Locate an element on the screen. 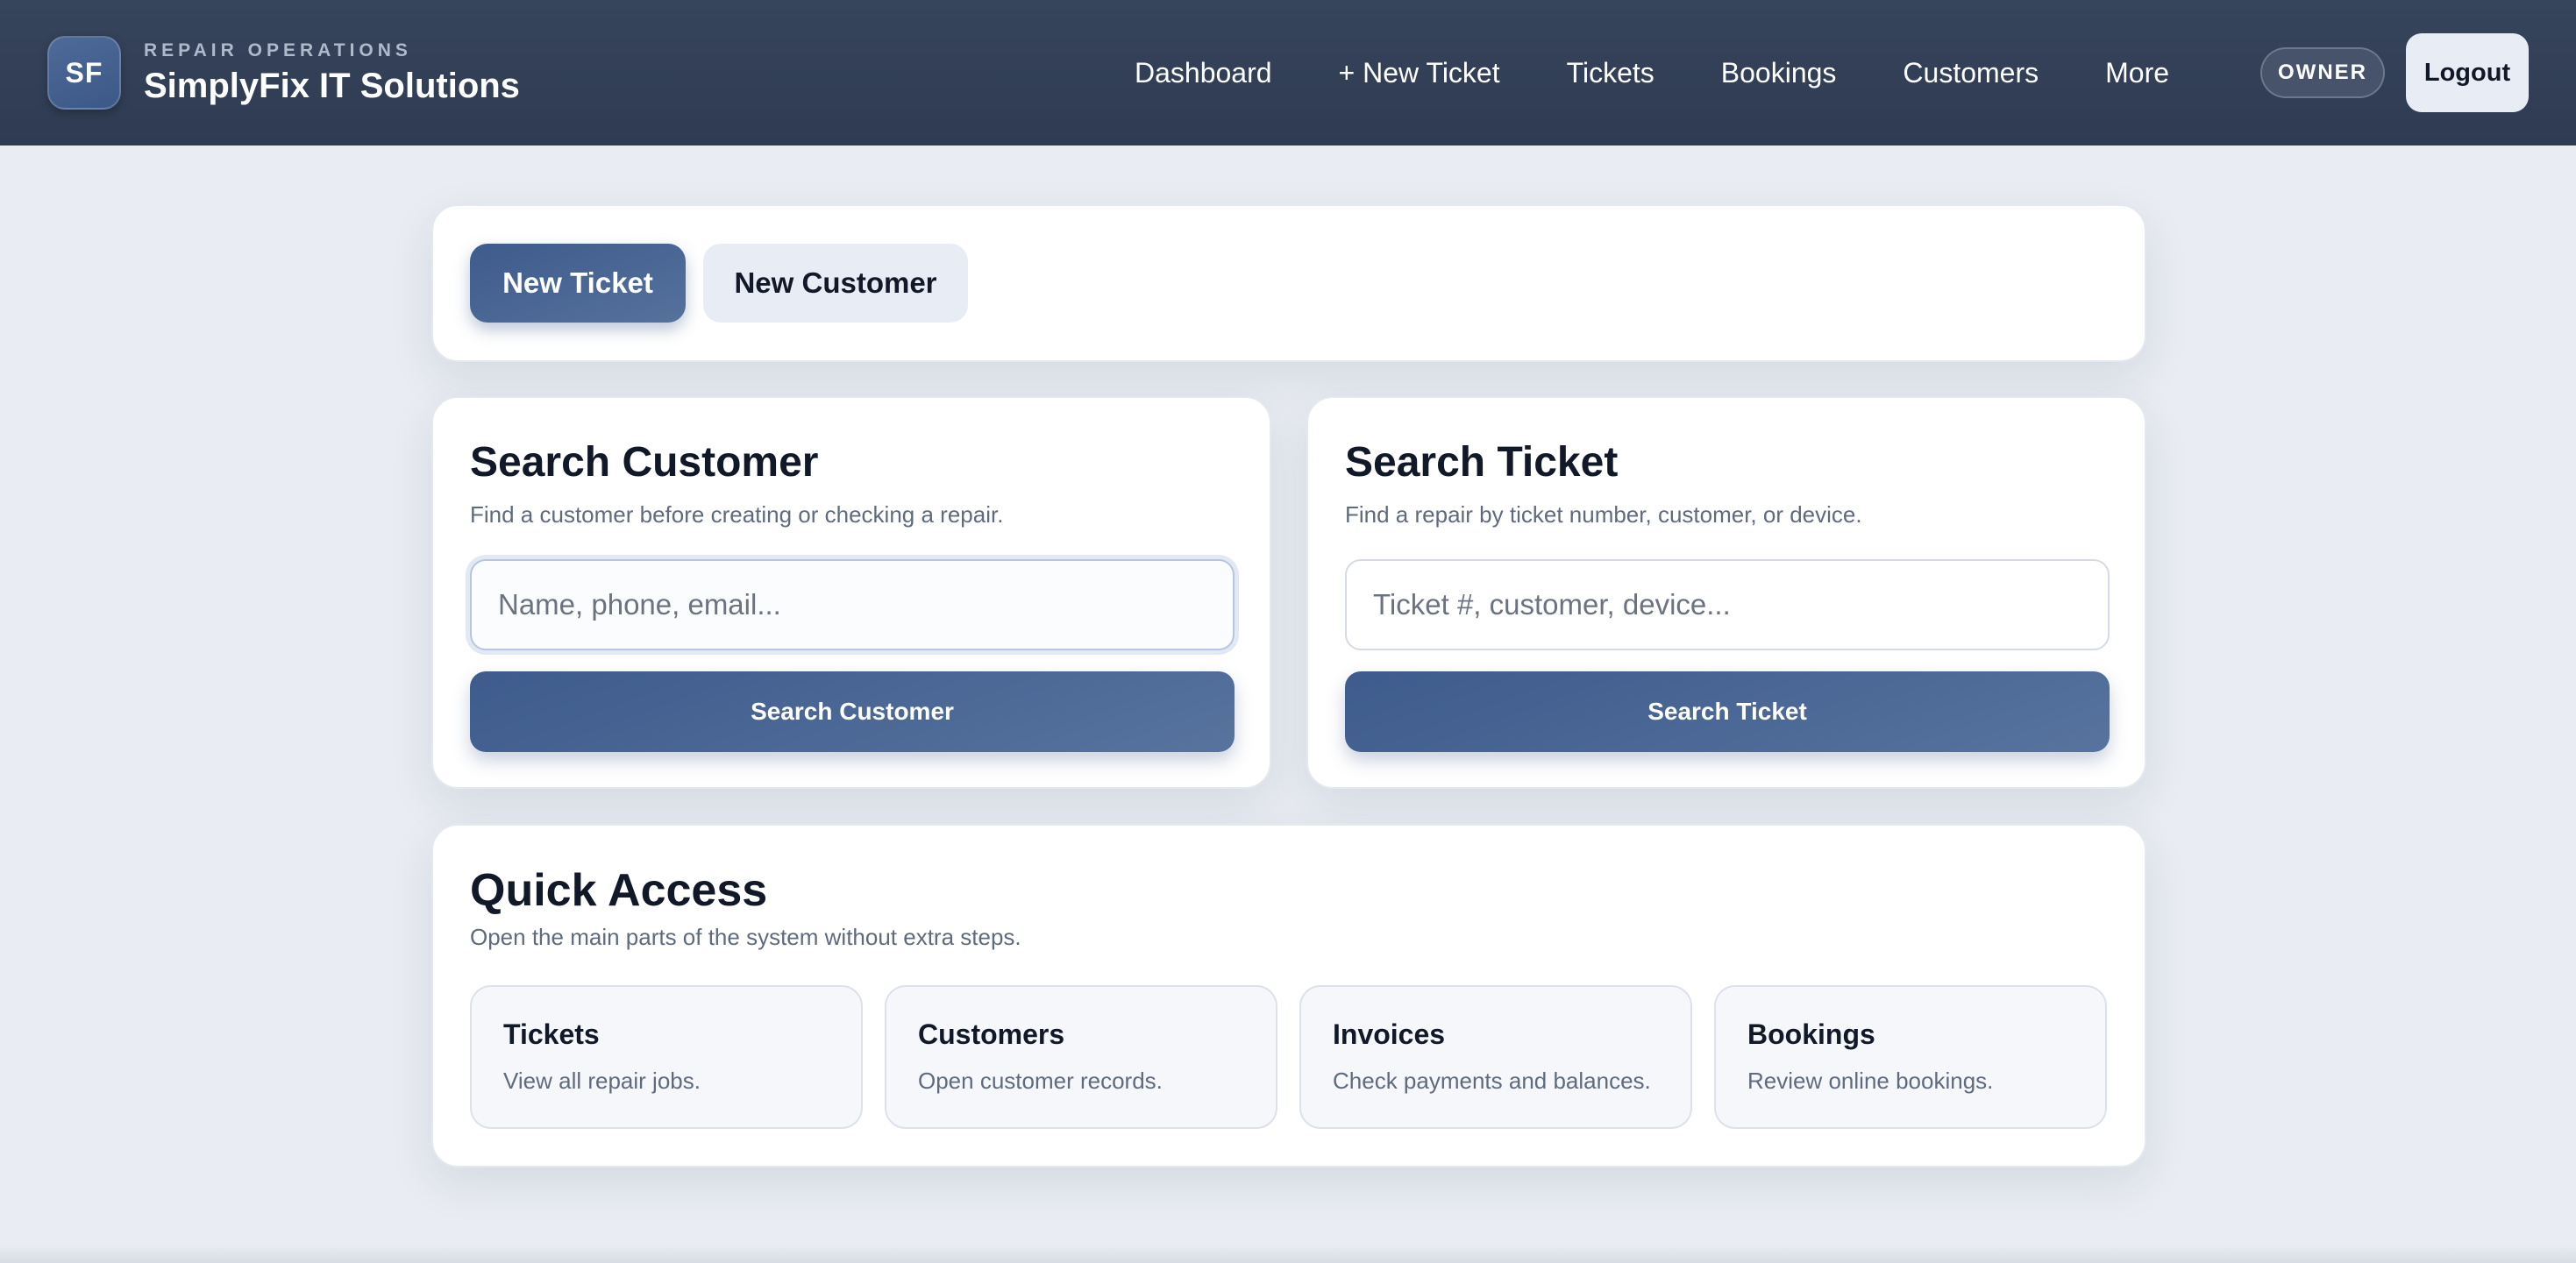 The image size is (2576, 1263). search-customer-button: Search Customer is located at coordinates (852, 711).